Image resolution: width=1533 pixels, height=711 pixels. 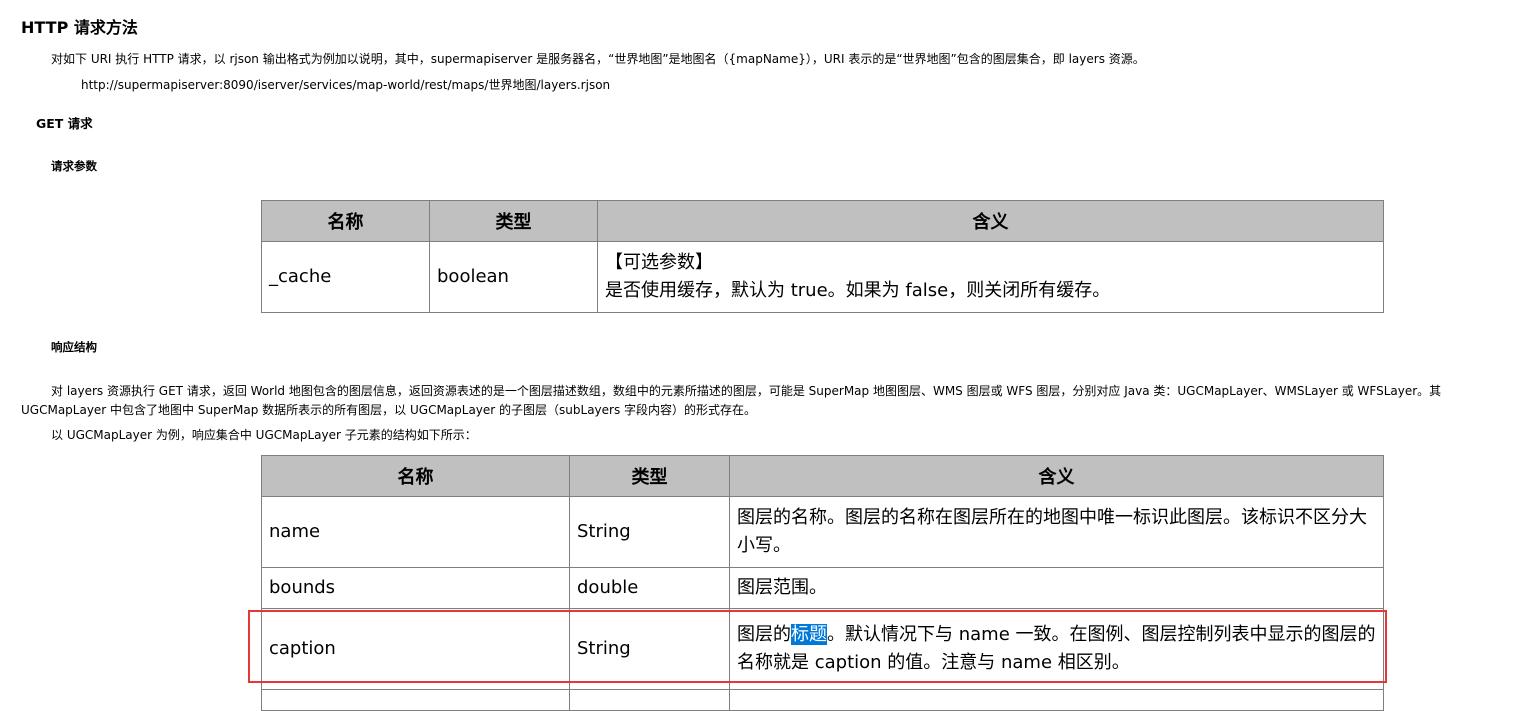 I want to click on field-name: bounds, so click(x=415, y=588).